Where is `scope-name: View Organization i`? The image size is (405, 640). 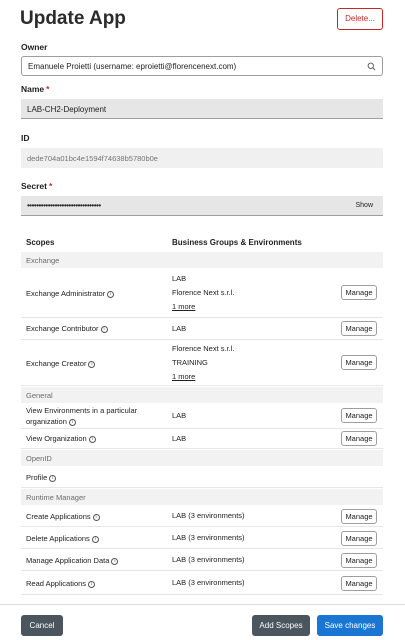
scope-name: View Organization i is located at coordinates (61, 438).